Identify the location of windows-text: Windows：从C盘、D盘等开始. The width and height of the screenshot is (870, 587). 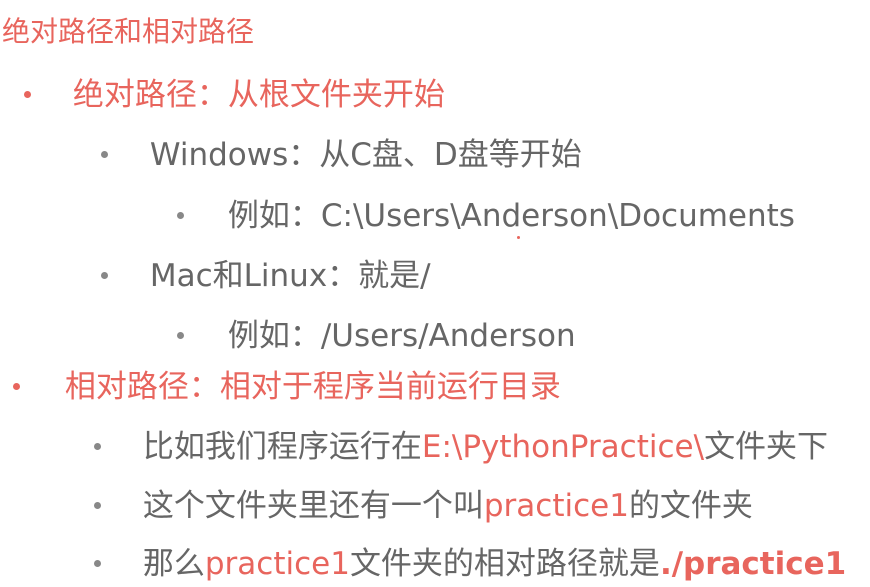
(365, 155).